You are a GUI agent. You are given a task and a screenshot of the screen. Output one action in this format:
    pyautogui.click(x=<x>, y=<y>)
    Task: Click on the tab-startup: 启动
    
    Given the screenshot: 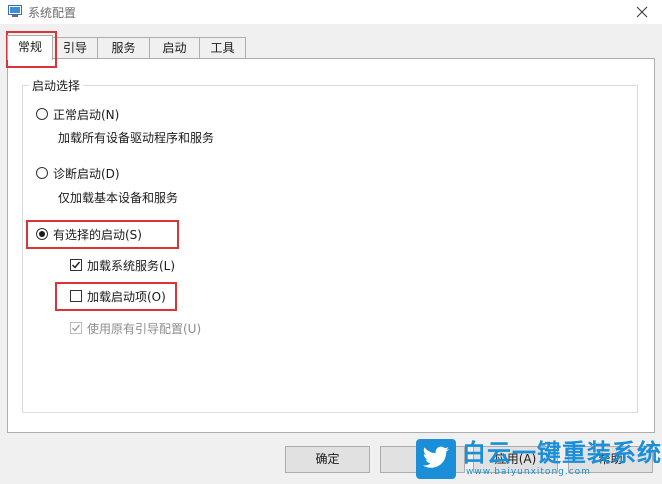 What is the action you would take?
    pyautogui.click(x=174, y=47)
    